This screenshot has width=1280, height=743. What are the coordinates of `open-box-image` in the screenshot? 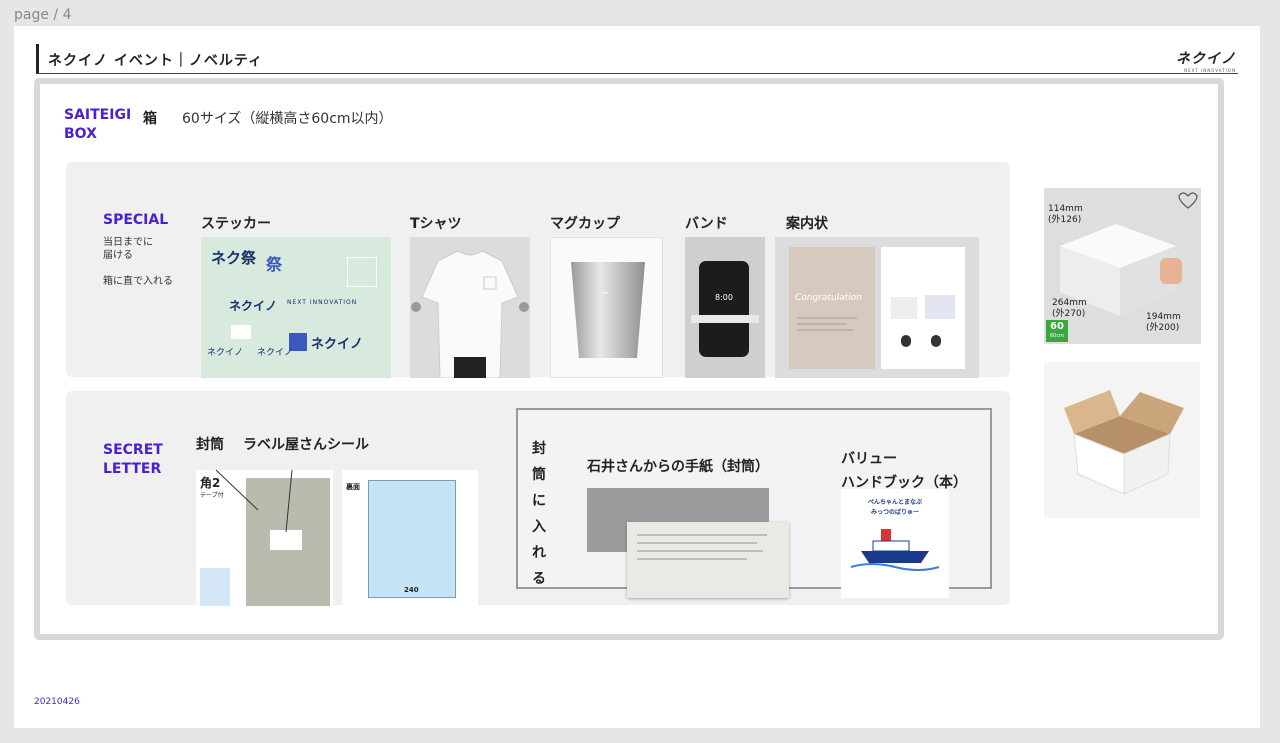 It's located at (1122, 440).